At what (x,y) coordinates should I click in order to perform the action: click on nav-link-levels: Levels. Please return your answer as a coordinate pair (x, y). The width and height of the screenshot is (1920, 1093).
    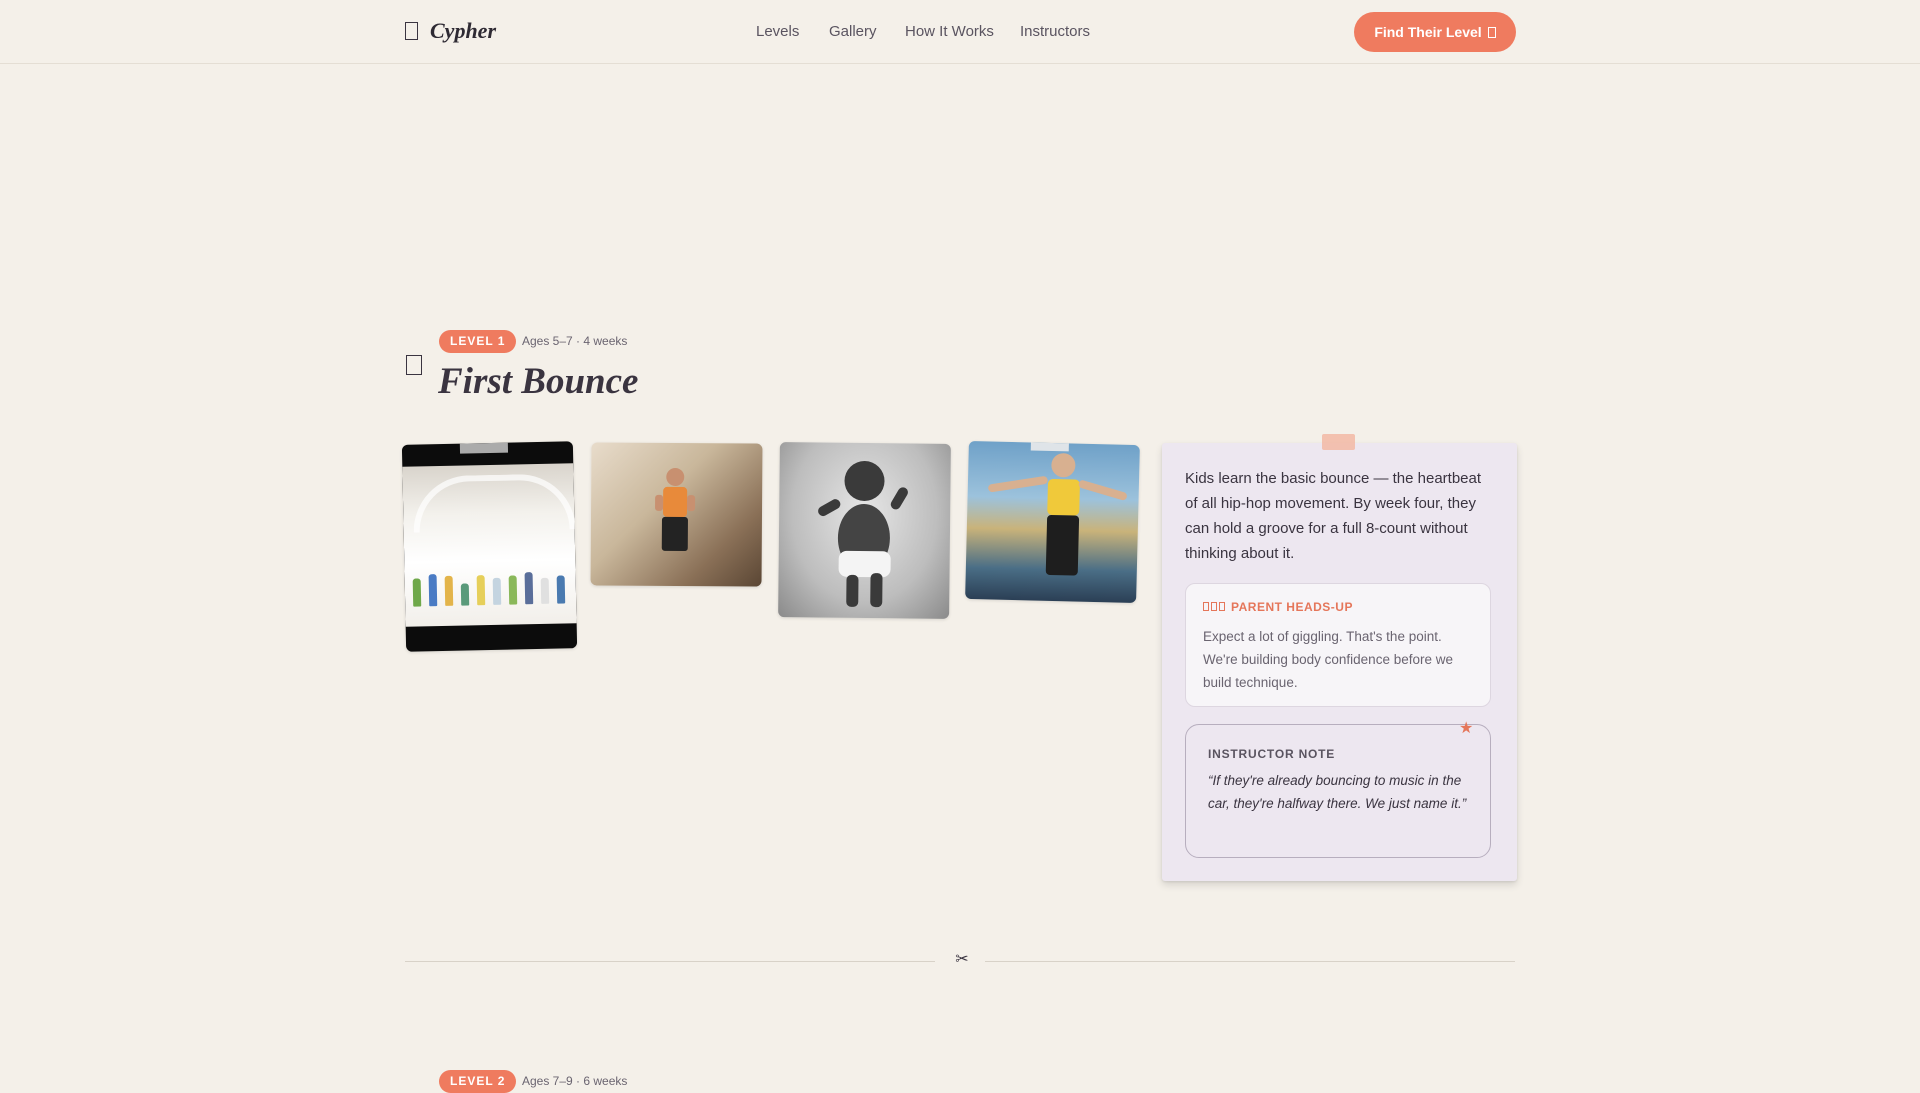
    Looking at the image, I should click on (777, 31).